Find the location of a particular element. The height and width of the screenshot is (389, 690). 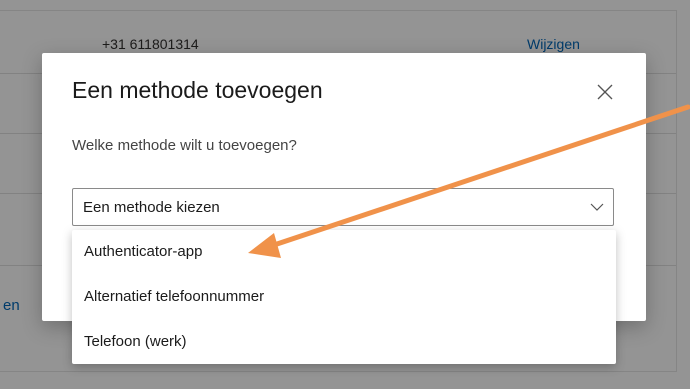

option-authenticator-app: Authenticator-app is located at coordinates (344, 252).